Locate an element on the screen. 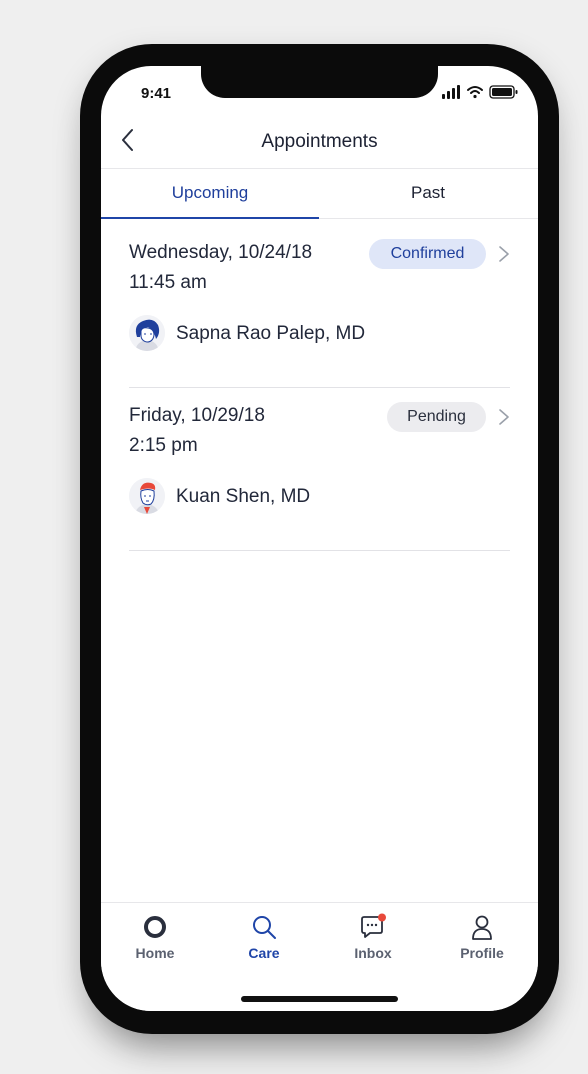 Image resolution: width=588 pixels, height=1074 pixels. search-icon is located at coordinates (264, 927).